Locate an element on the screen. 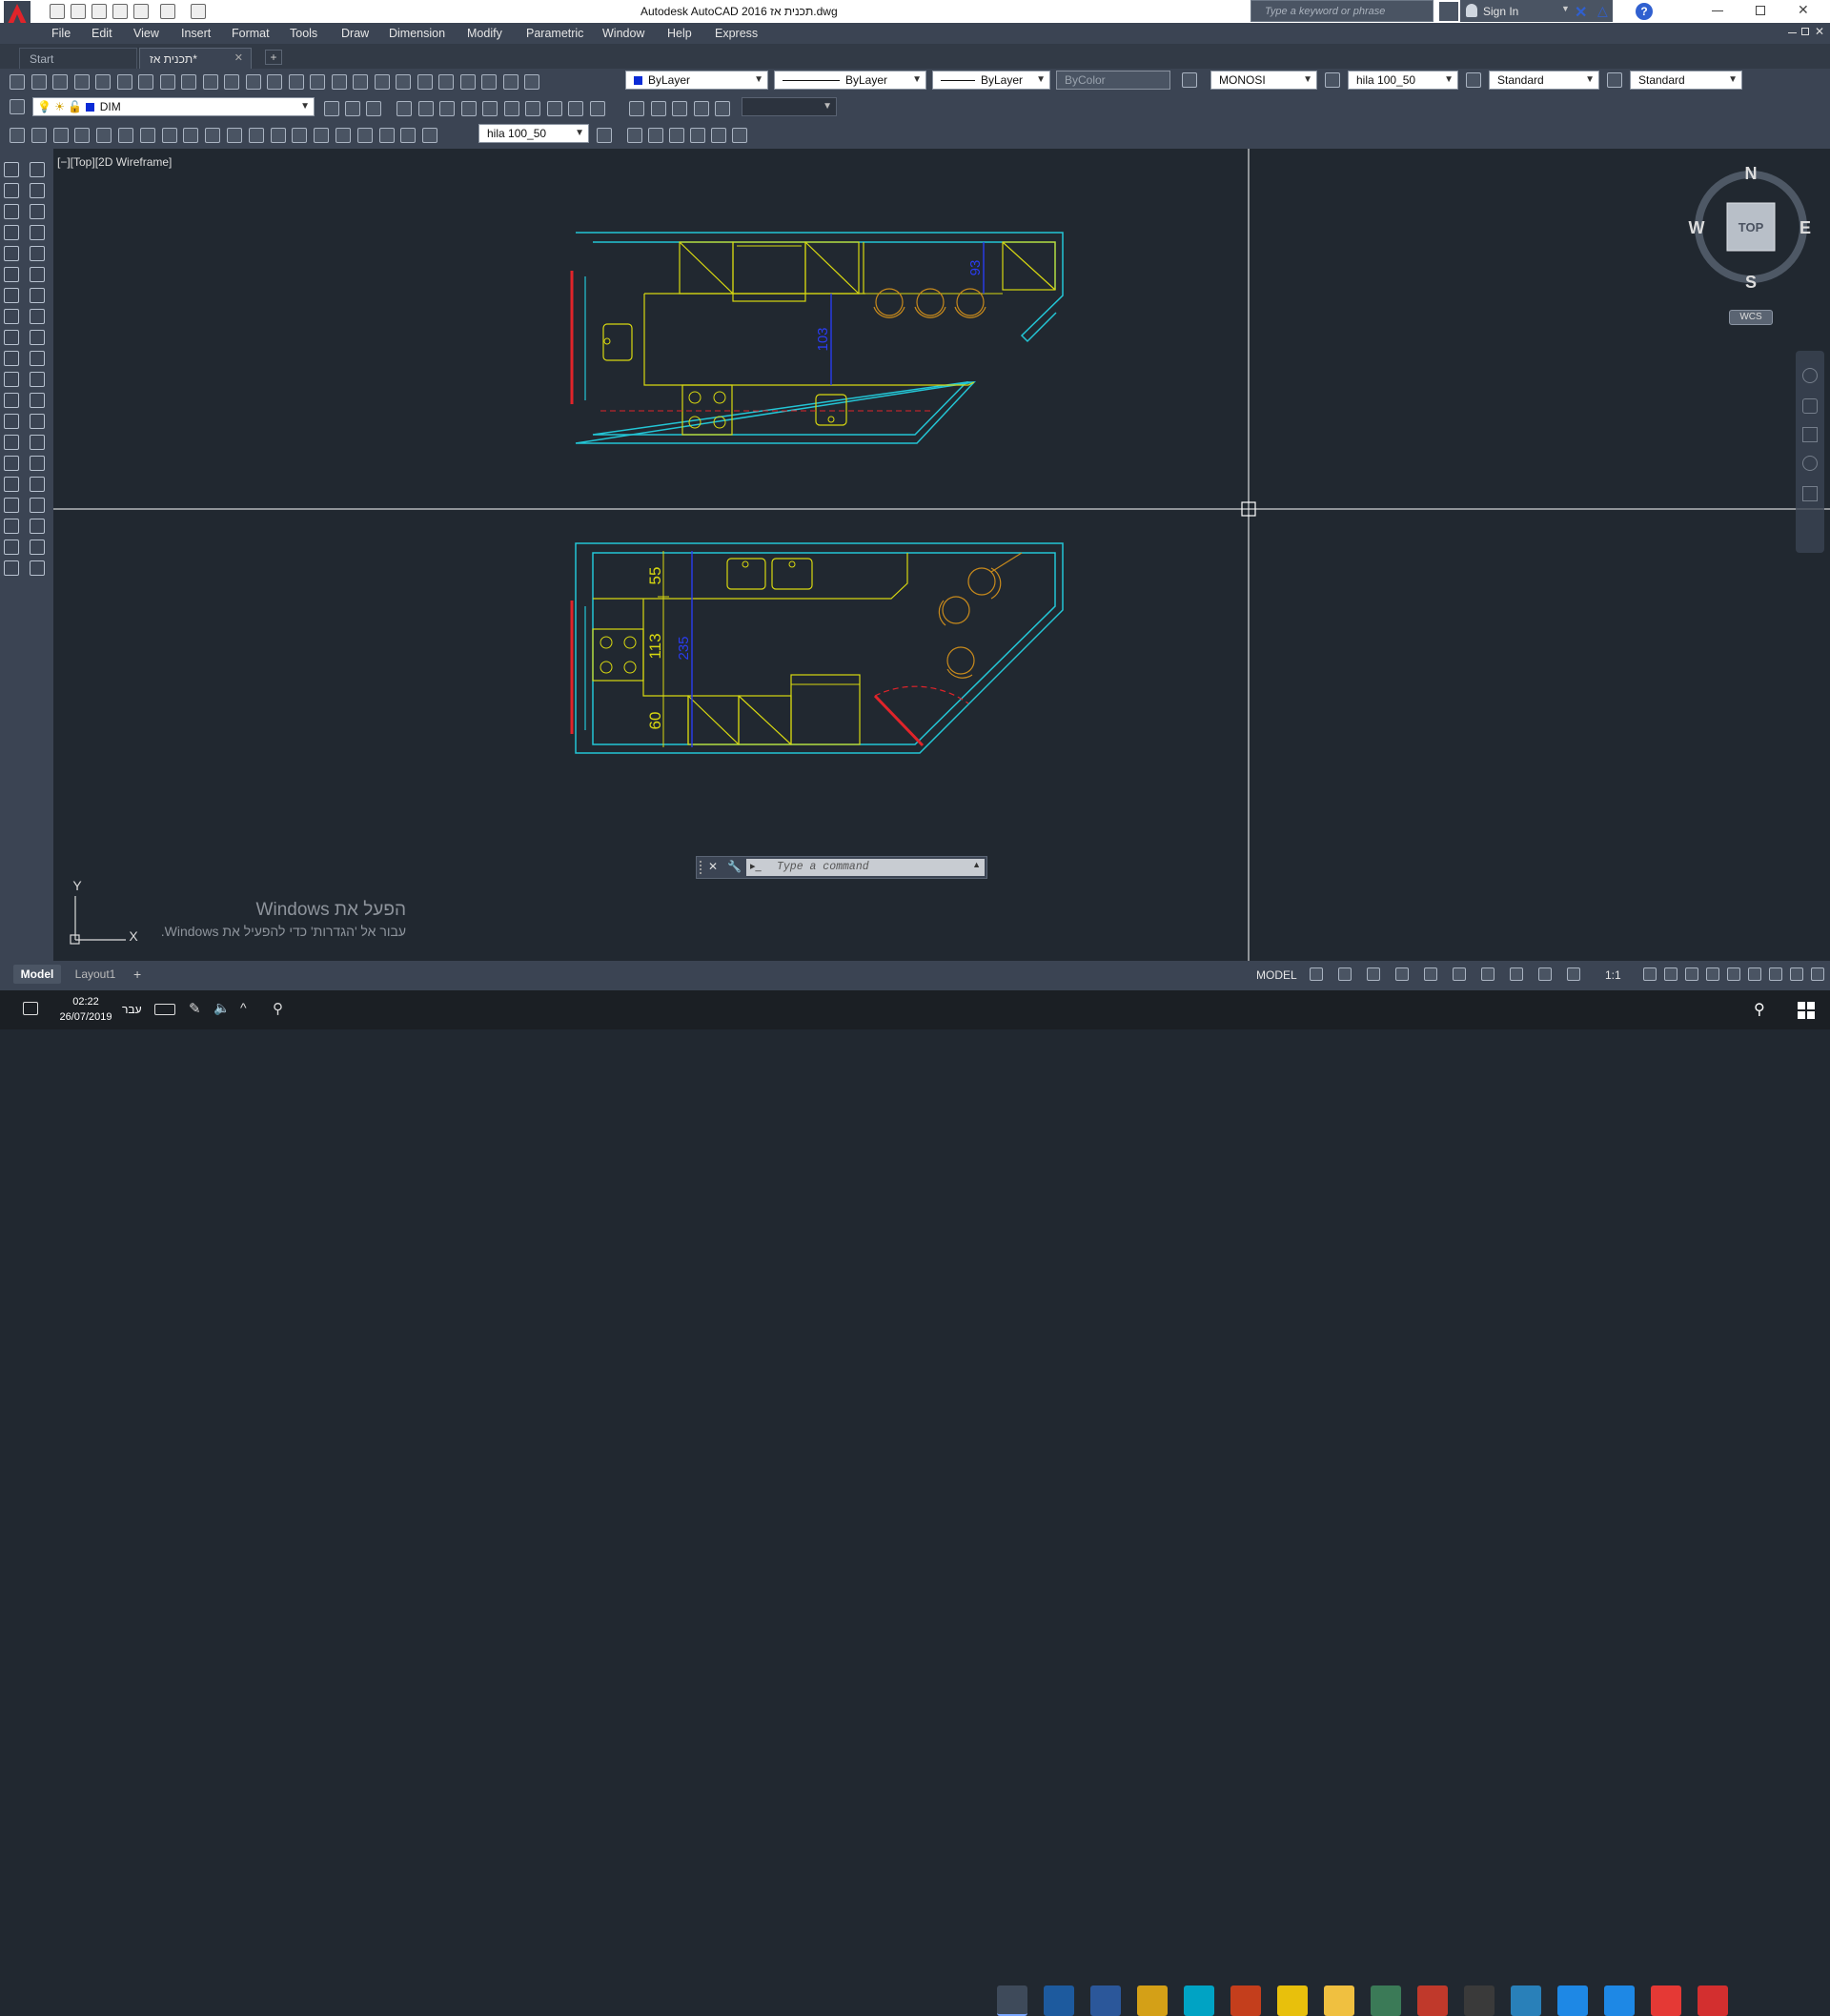 This screenshot has height=2016, width=1830. pen-icon: ✎ is located at coordinates (195, 1008).